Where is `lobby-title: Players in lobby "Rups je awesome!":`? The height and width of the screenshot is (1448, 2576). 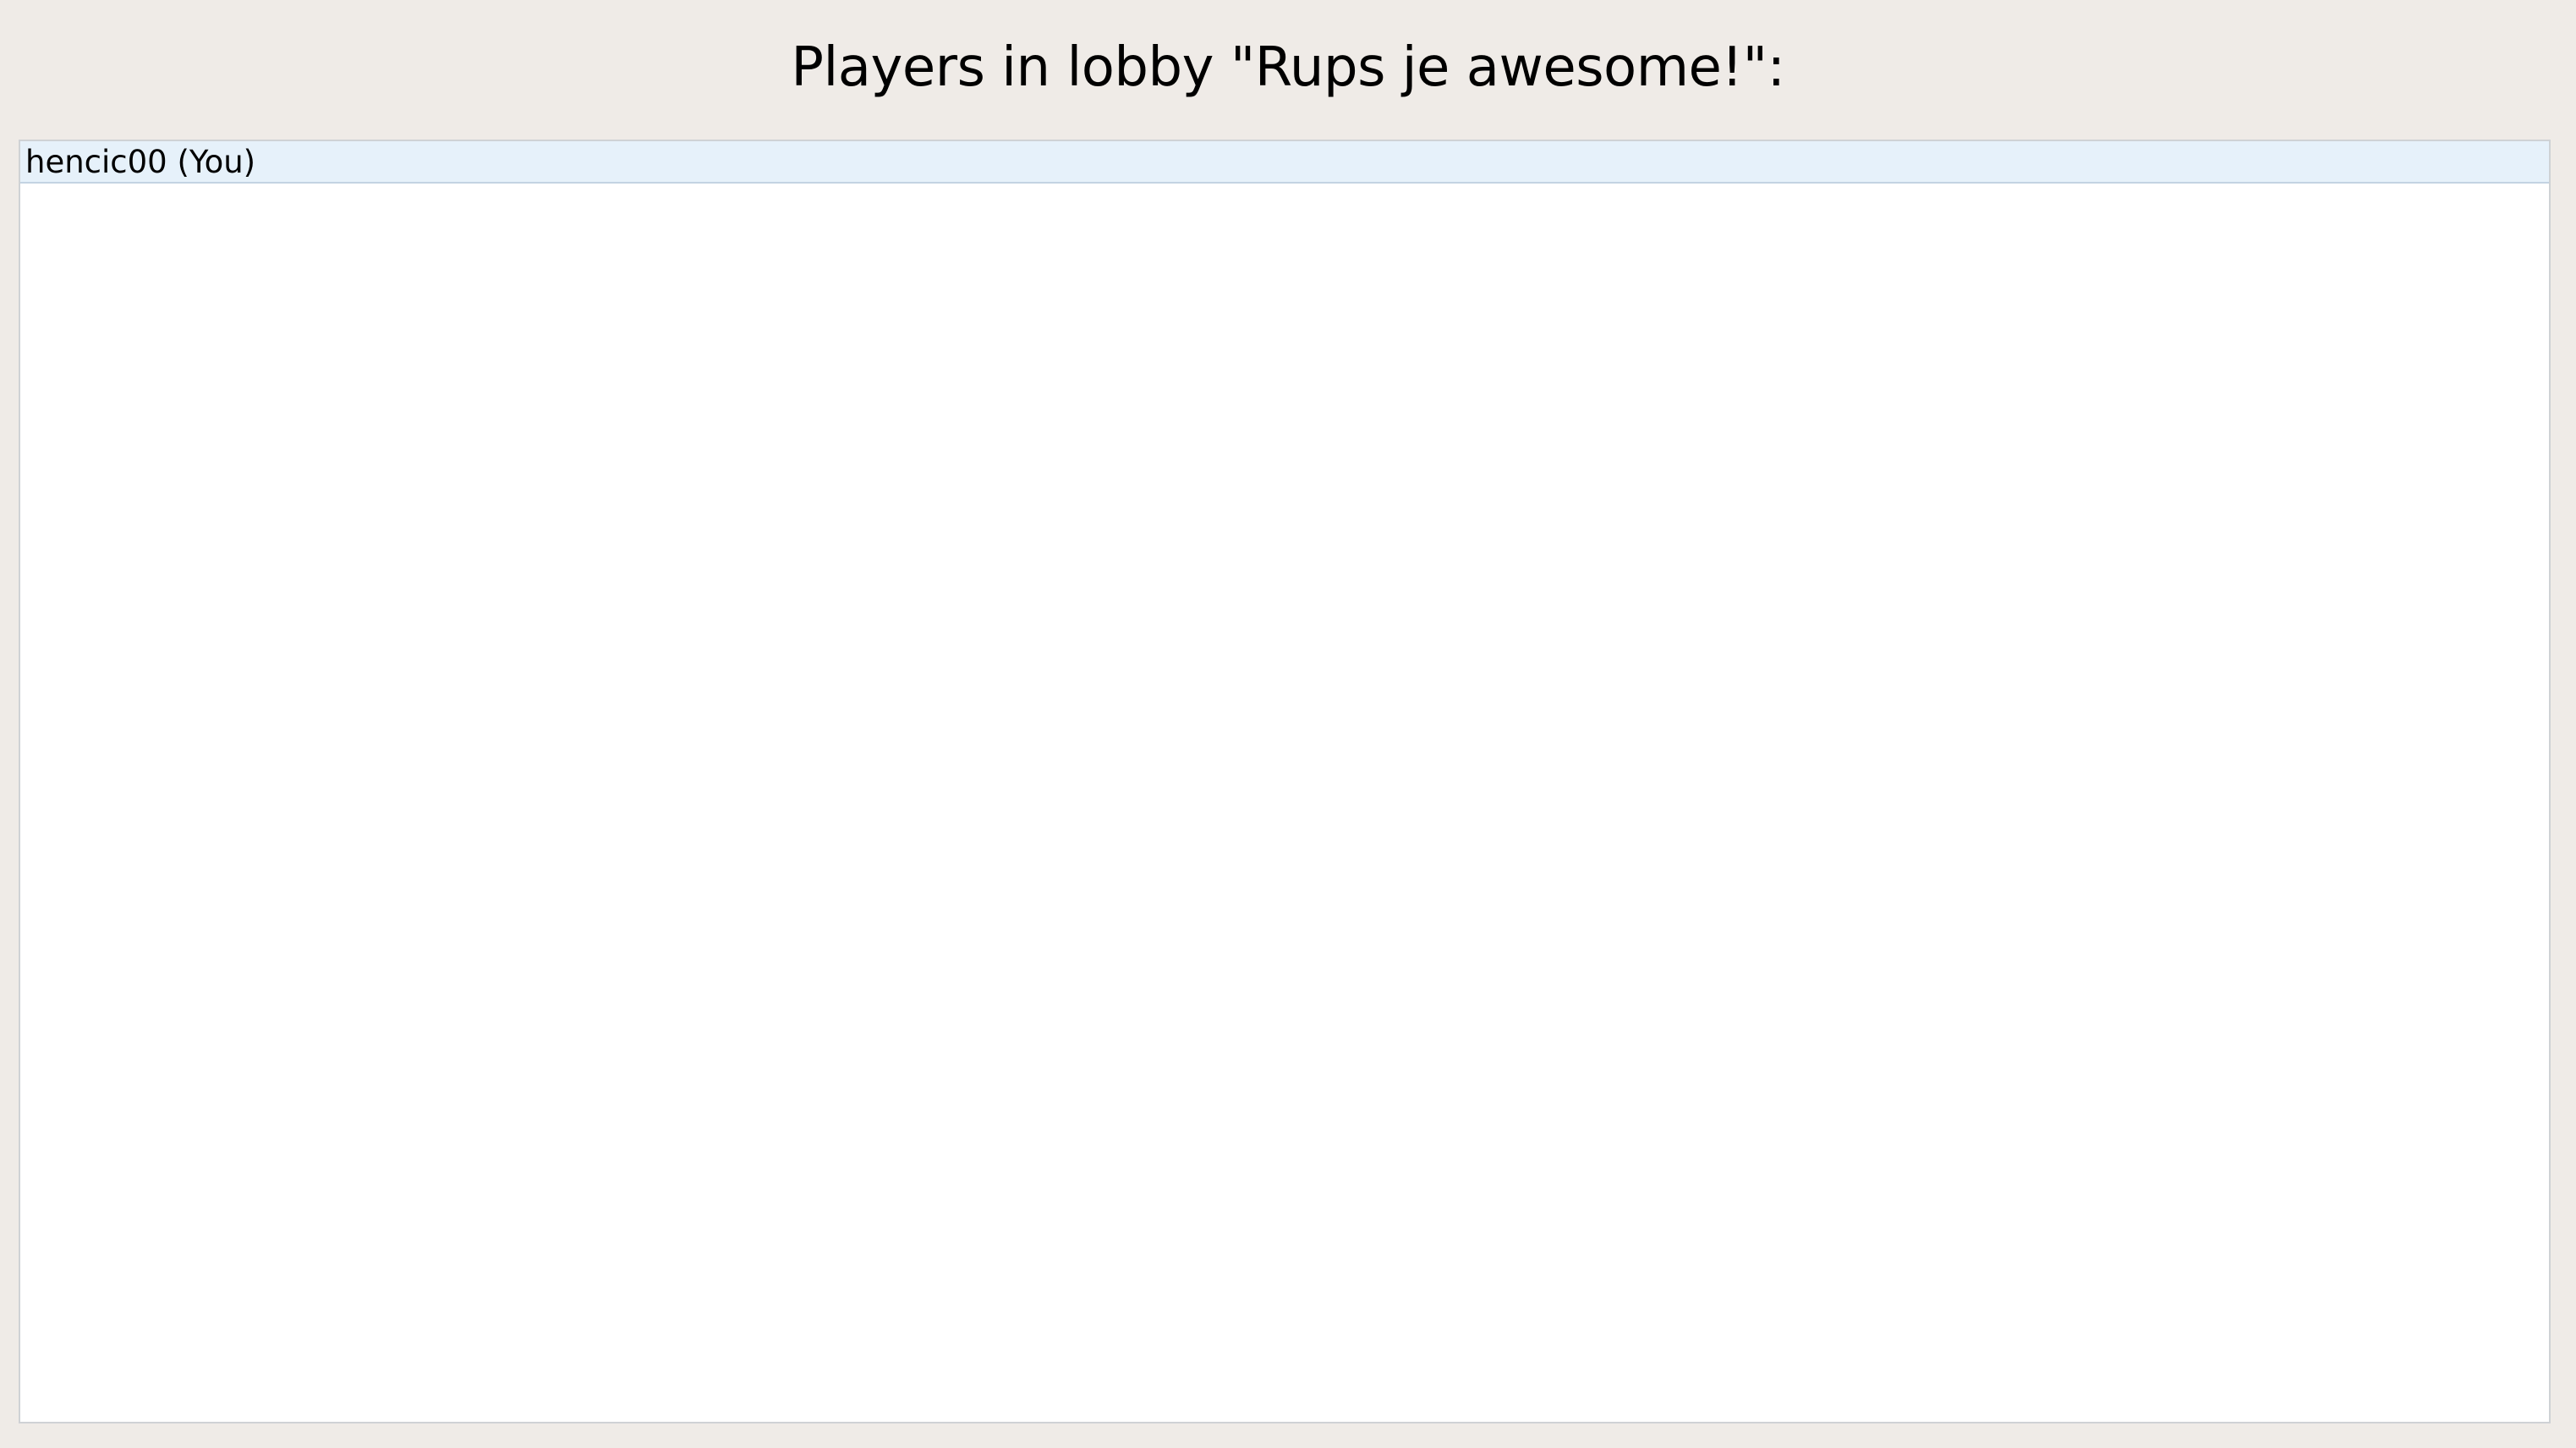
lobby-title: Players in lobby "Rups je awesome!": is located at coordinates (1288, 68).